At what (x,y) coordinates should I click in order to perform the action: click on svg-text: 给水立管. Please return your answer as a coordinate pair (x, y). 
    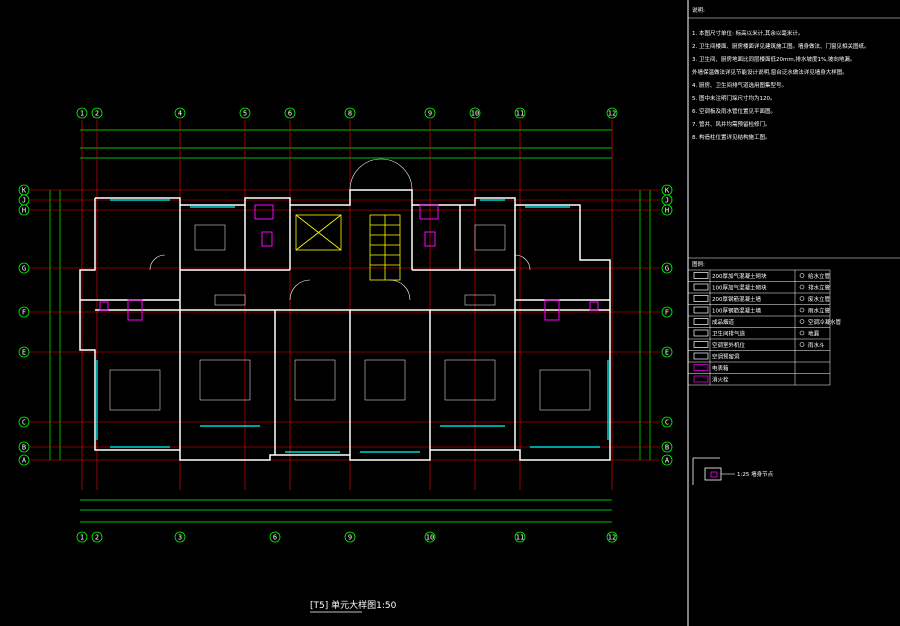
    Looking at the image, I should click on (819, 276).